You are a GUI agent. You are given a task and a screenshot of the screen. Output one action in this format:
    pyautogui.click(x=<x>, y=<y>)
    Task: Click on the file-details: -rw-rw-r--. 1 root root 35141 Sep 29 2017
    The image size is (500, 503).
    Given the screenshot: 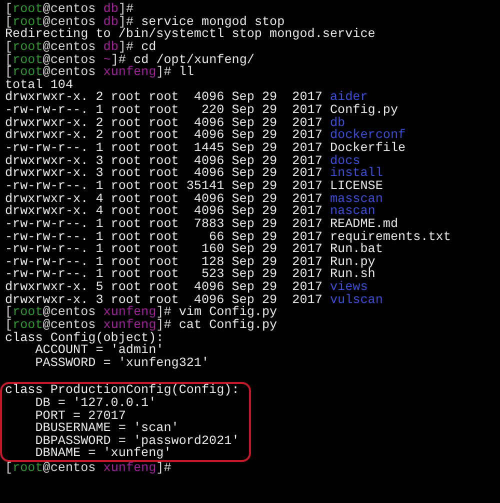 What is the action you would take?
    pyautogui.click(x=163, y=186)
    